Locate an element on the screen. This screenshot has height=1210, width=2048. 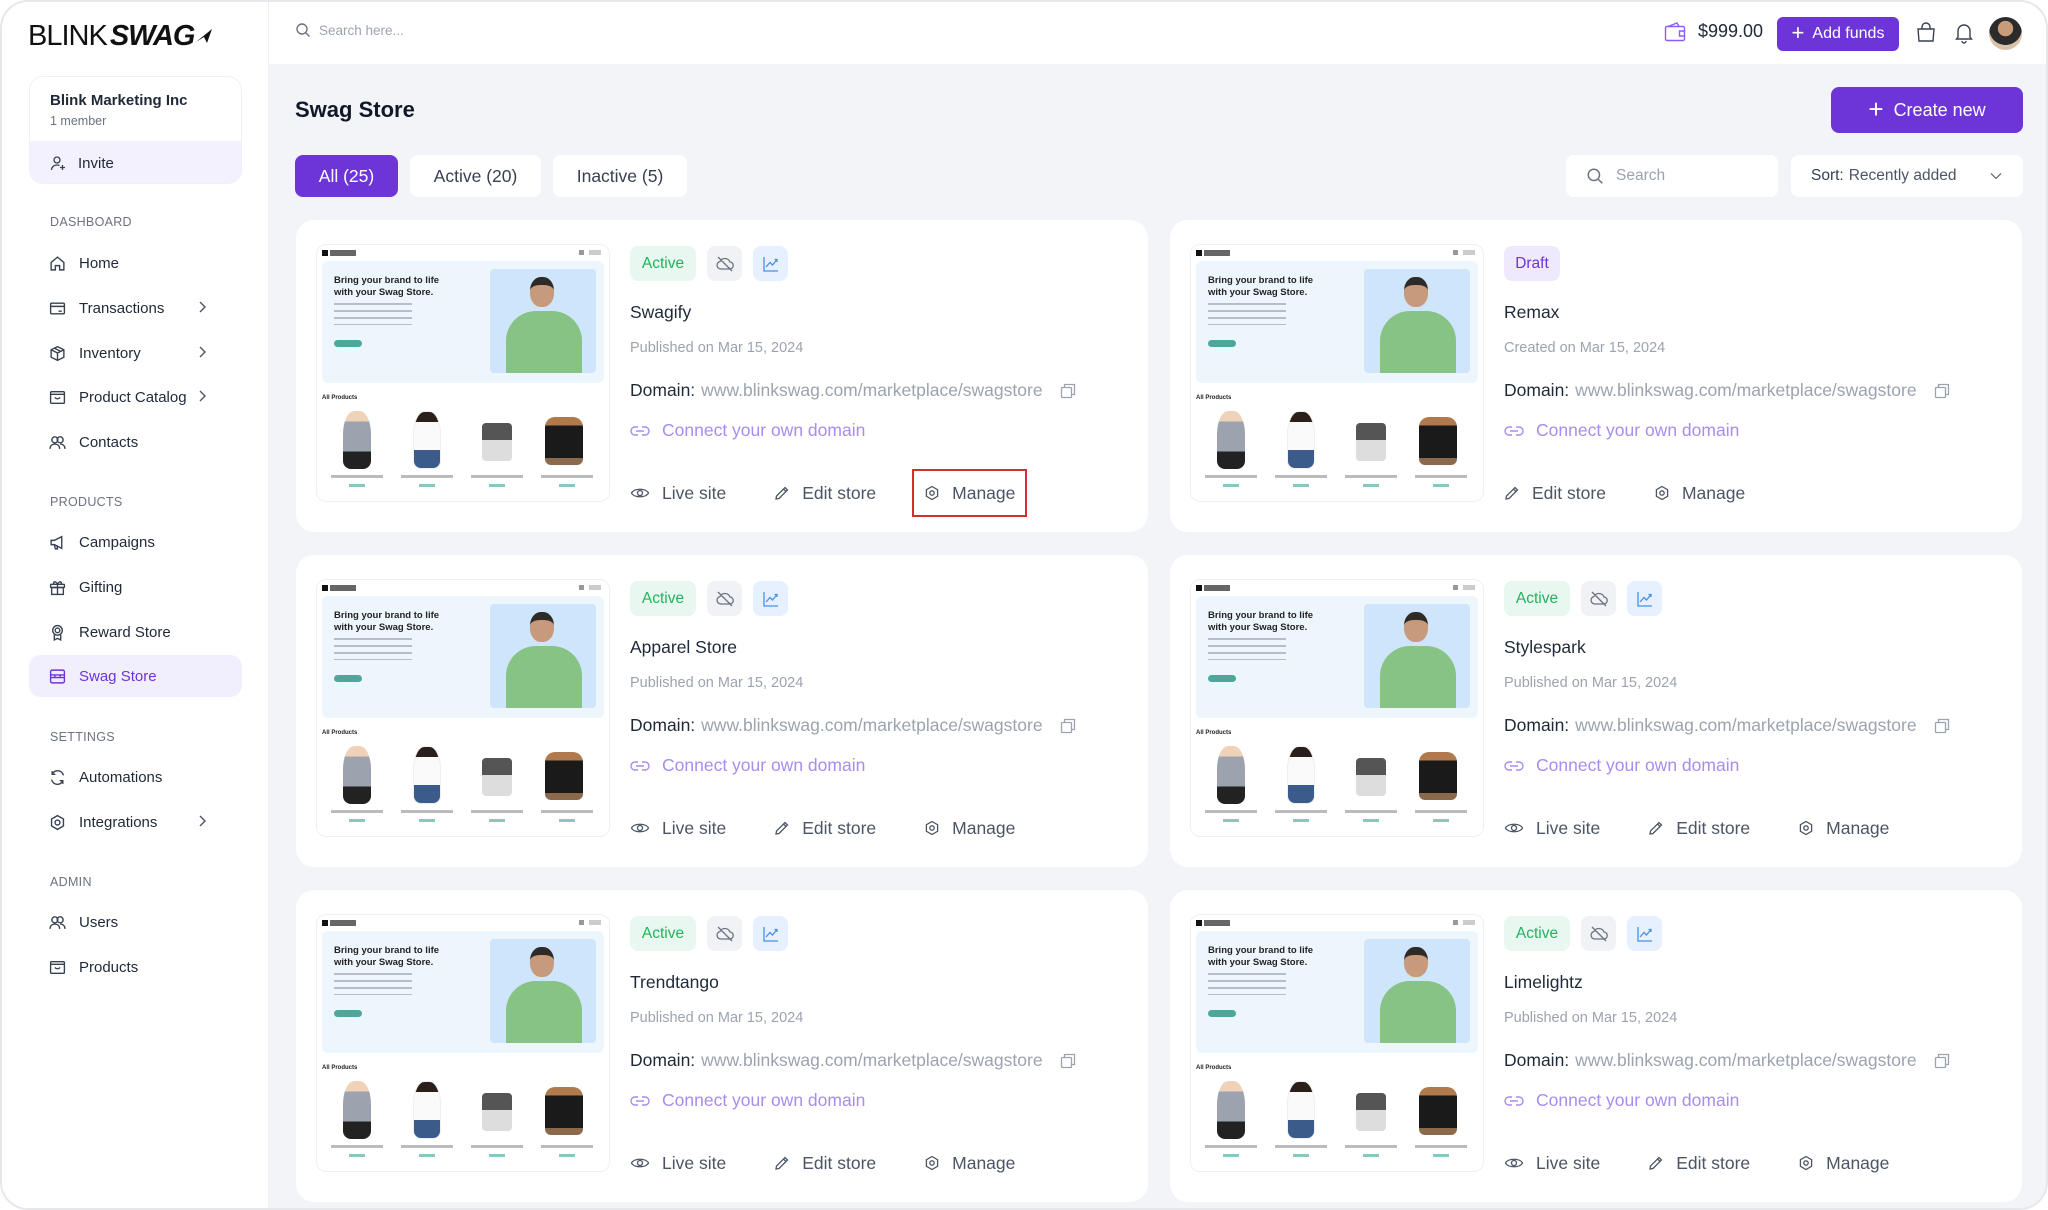
sidebar-item-transactions: Transactions is located at coordinates (135, 308).